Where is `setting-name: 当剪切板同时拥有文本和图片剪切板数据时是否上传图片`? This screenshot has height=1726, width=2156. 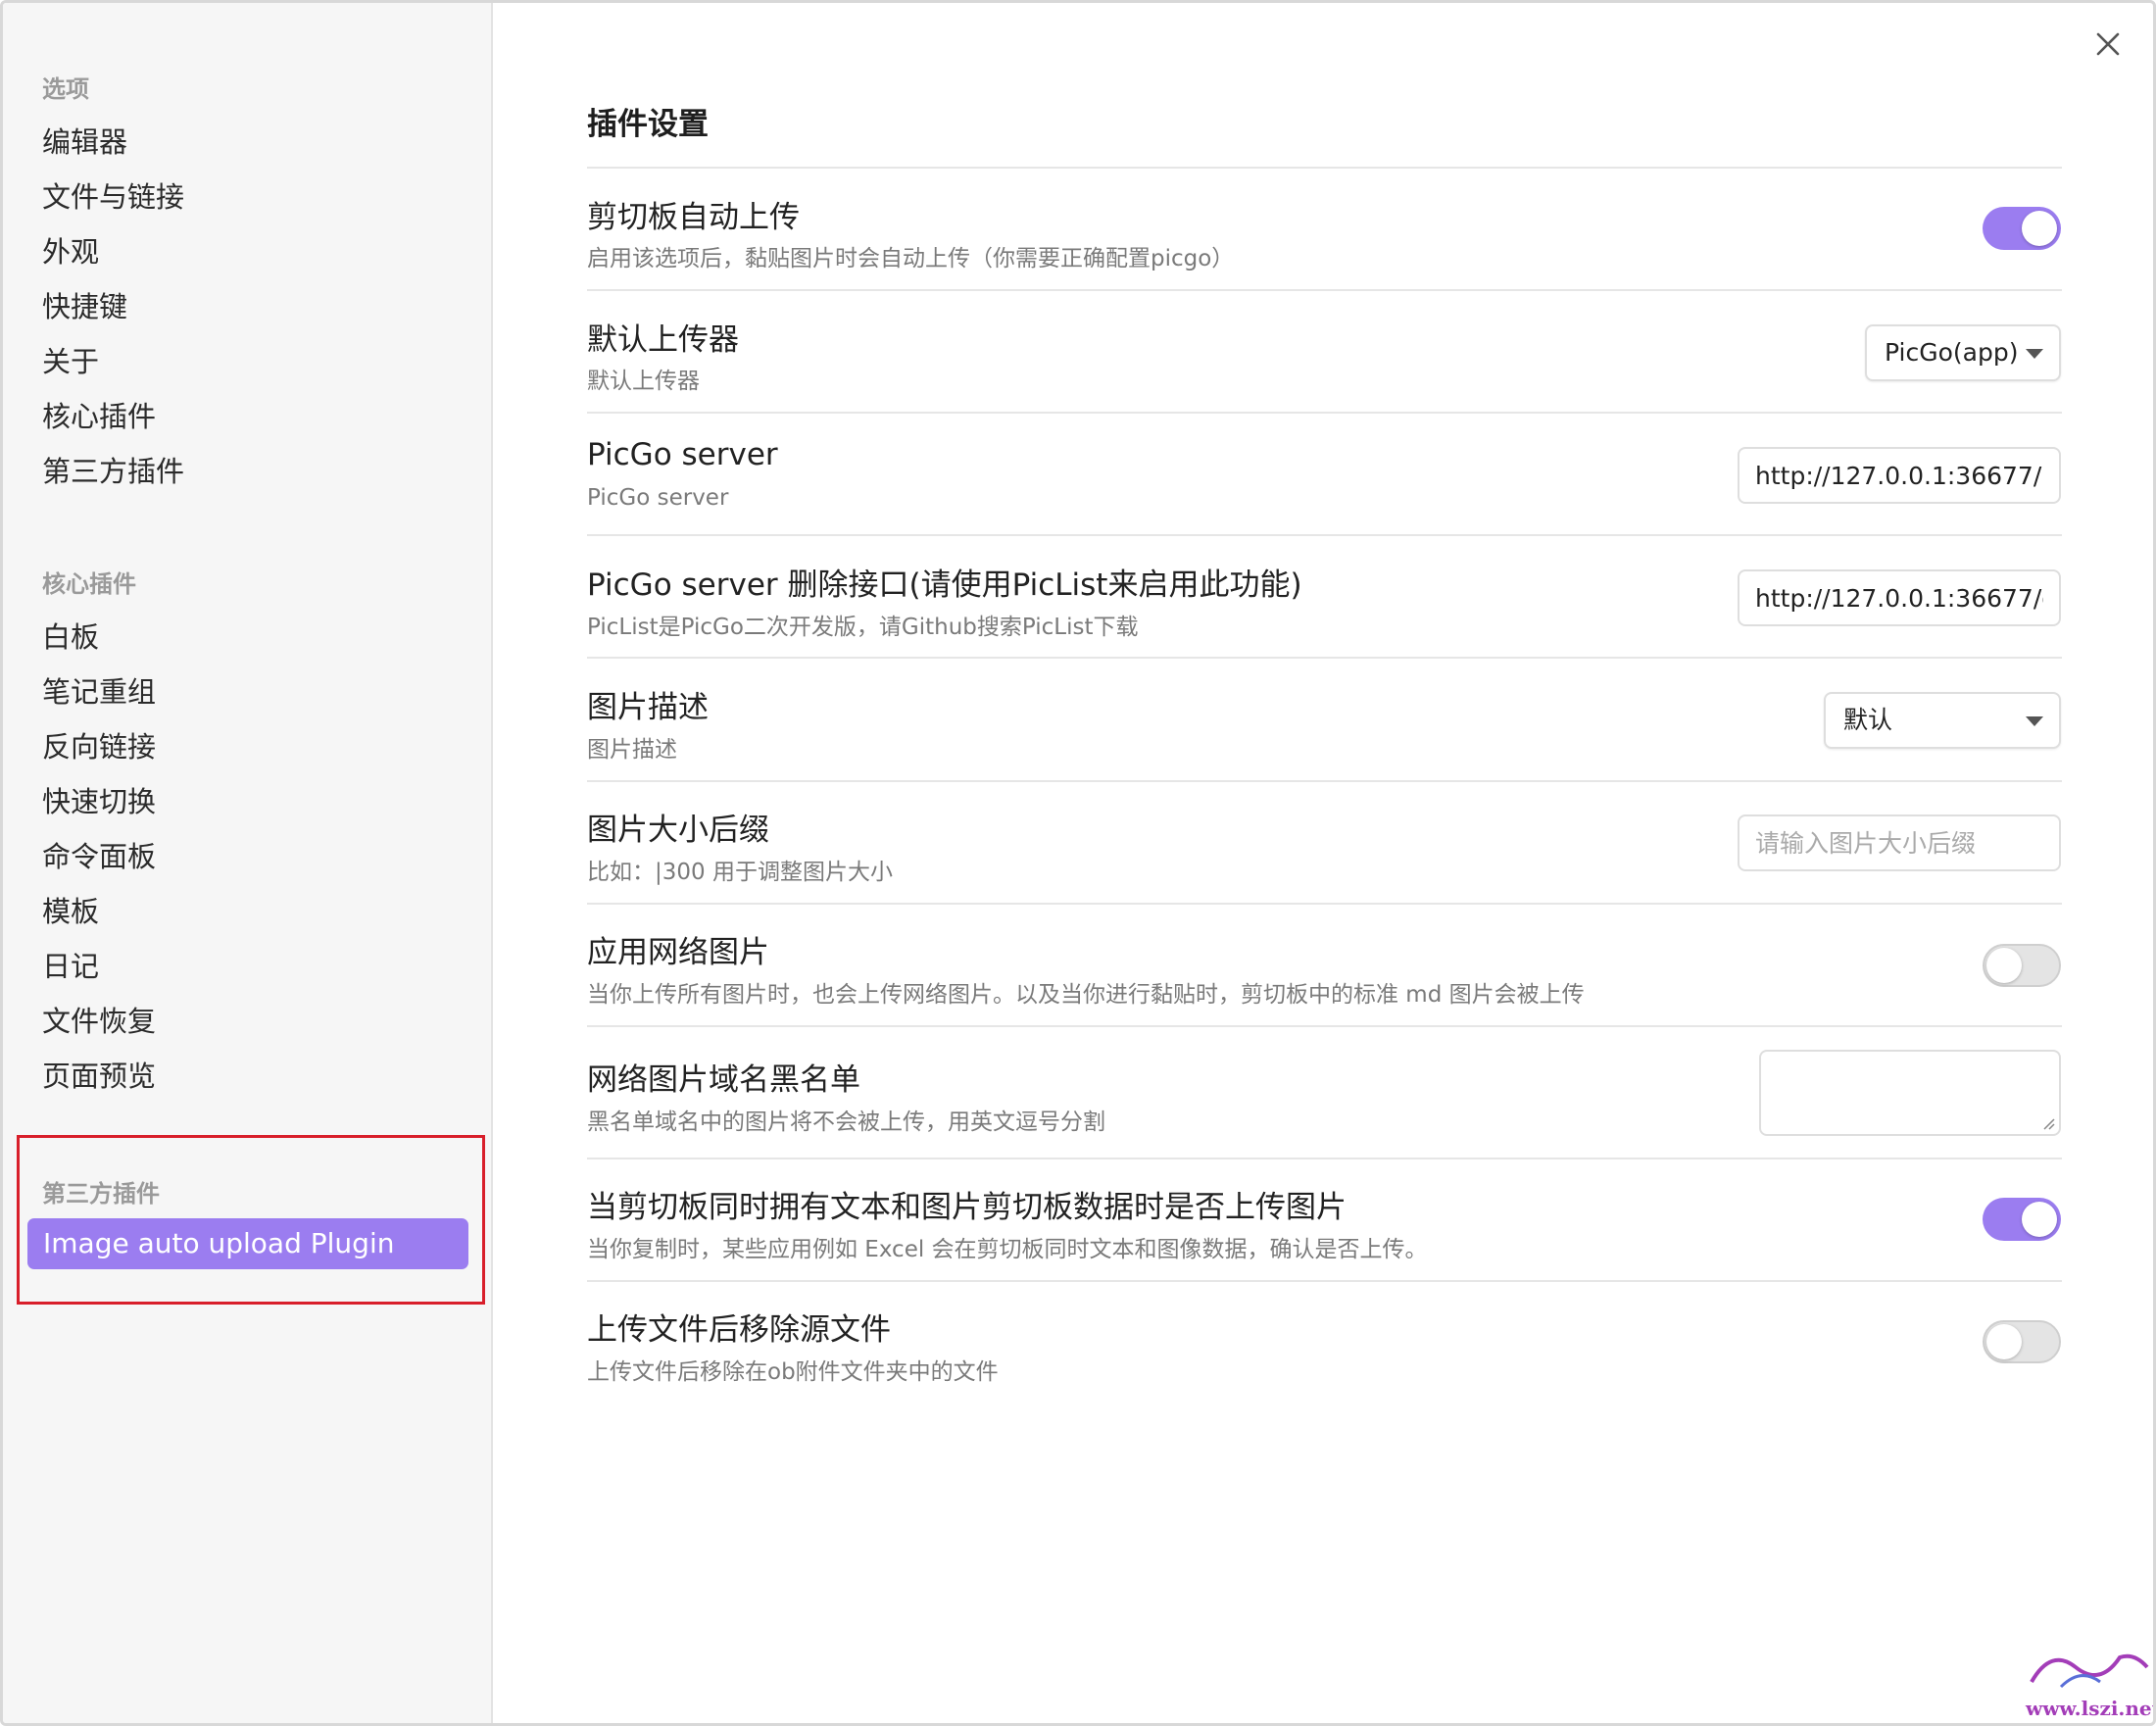 setting-name: 当剪切板同时拥有文本和图片剪切板数据时是否上传图片 is located at coordinates (967, 1207).